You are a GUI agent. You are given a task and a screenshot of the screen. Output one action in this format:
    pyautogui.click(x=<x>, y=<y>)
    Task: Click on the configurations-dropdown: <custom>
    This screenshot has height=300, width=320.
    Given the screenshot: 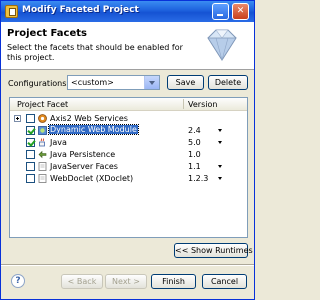 What is the action you would take?
    pyautogui.click(x=113, y=82)
    